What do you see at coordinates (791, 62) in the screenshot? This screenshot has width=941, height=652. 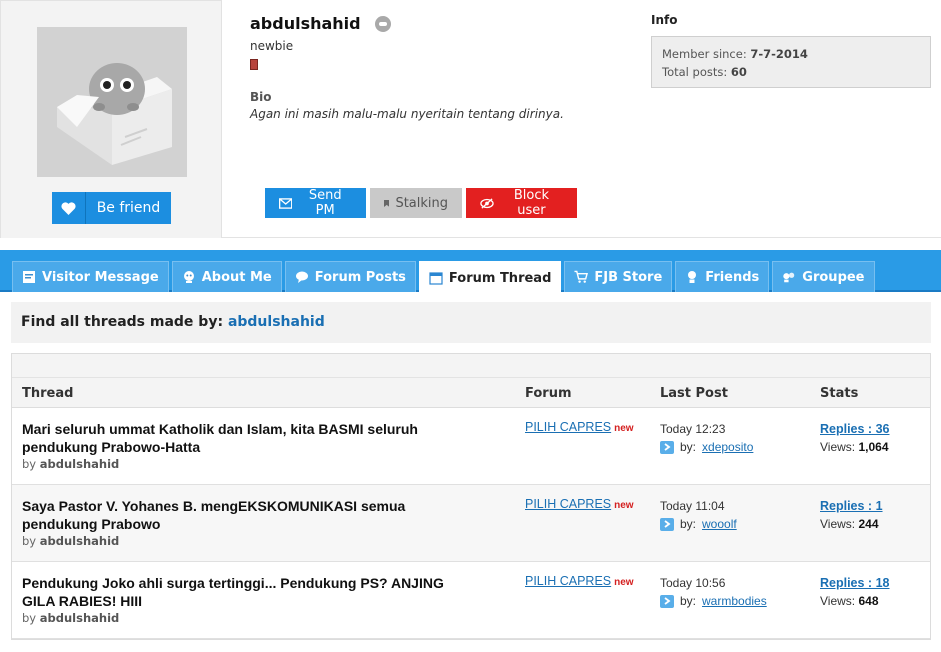 I see `info-box: Member since: 7-7-2014 Total posts: 60` at bounding box center [791, 62].